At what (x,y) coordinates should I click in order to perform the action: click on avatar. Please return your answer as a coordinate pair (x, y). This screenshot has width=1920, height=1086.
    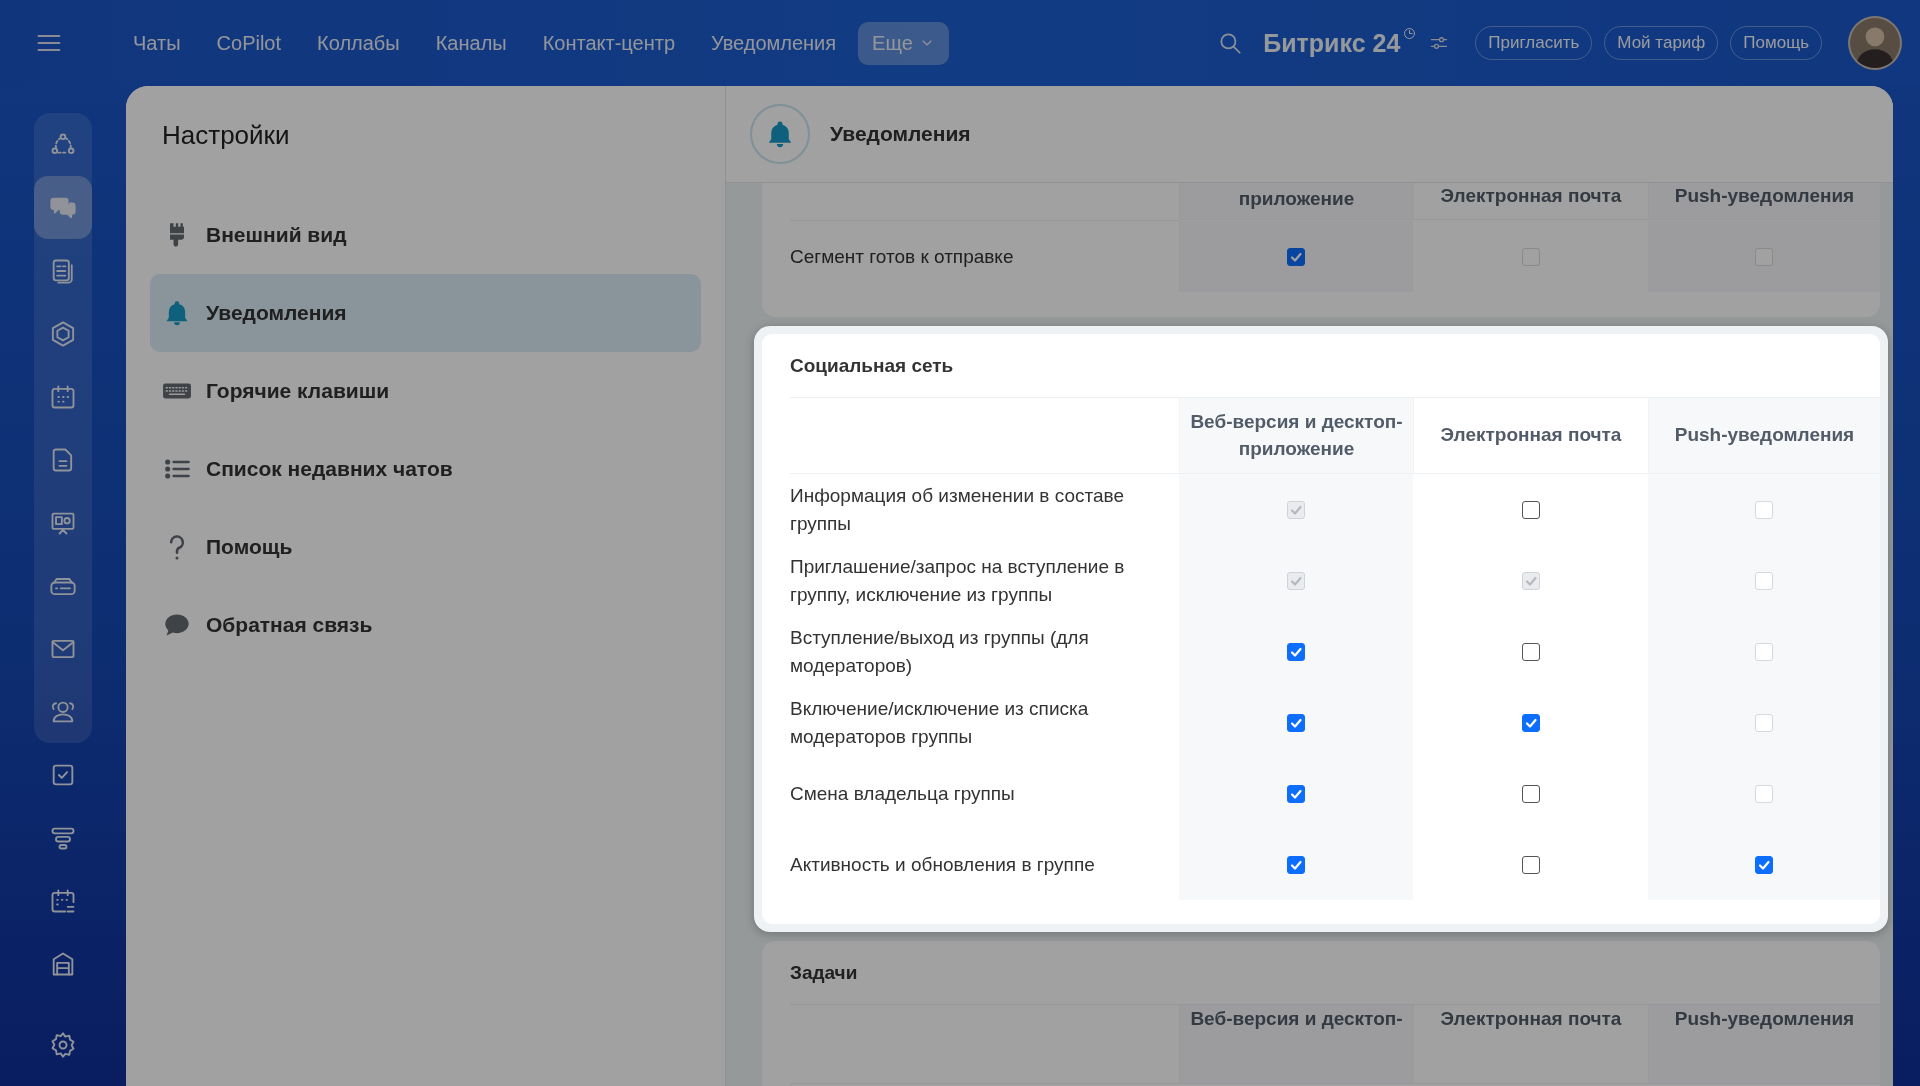
    Looking at the image, I should click on (1875, 43).